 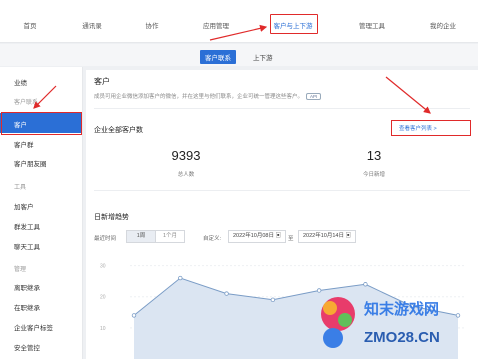 What do you see at coordinates (314, 96) in the screenshot?
I see `api-badge: API` at bounding box center [314, 96].